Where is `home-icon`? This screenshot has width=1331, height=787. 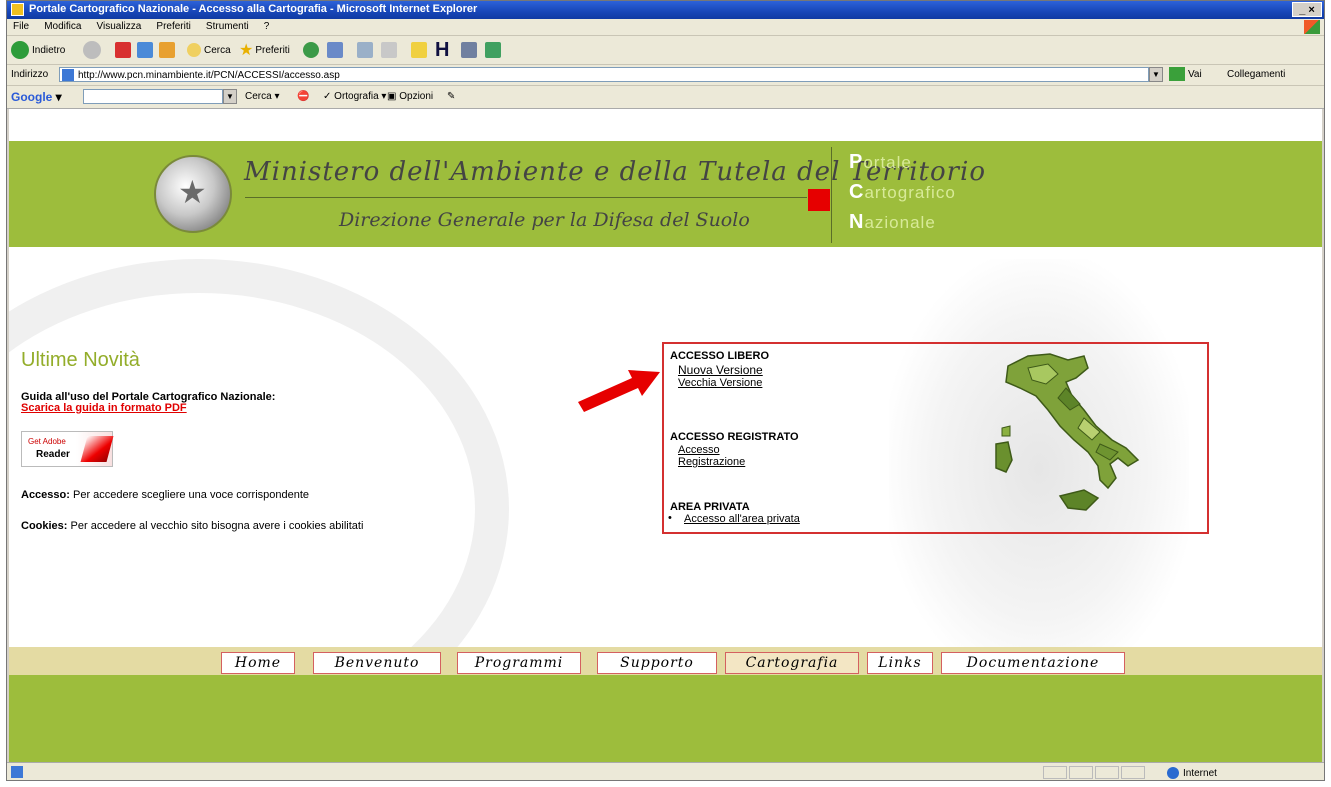
home-icon is located at coordinates (167, 50).